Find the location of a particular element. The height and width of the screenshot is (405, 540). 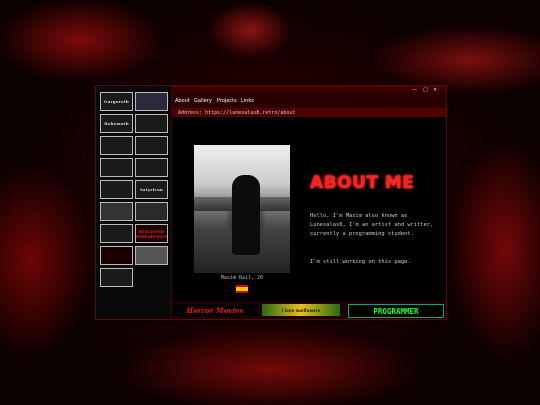

menu-about: About is located at coordinates (182, 101).